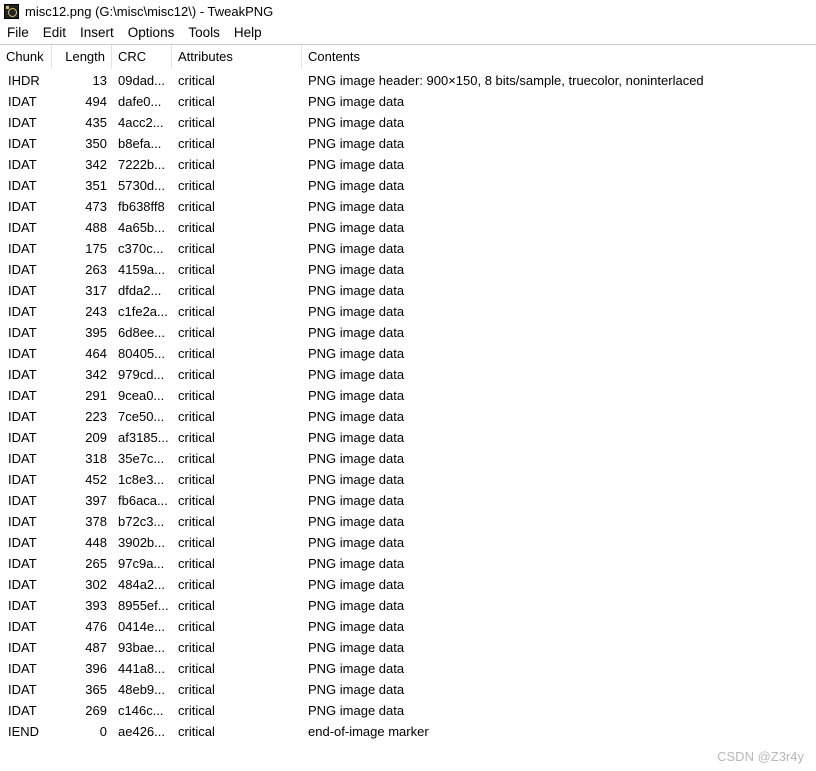 Image resolution: width=816 pixels, height=771 pixels. Describe the element at coordinates (408, 500) in the screenshot. I see `table-row: IDAT 397 fb6aca... critical PNG image data` at that location.